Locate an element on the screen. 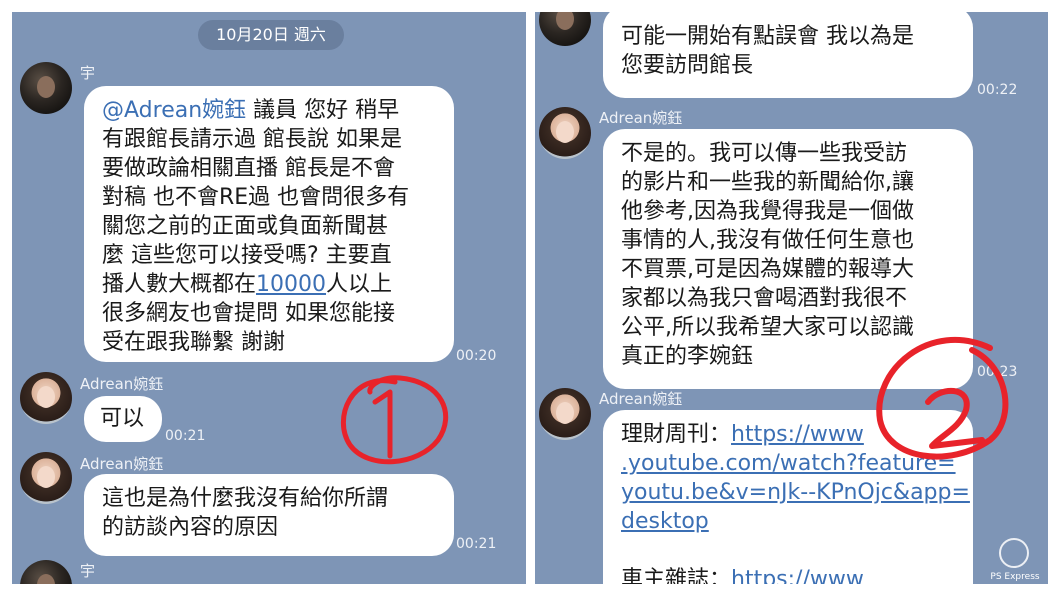 This screenshot has width=1060, height=596. watermark: PS Express is located at coordinates (1015, 564).